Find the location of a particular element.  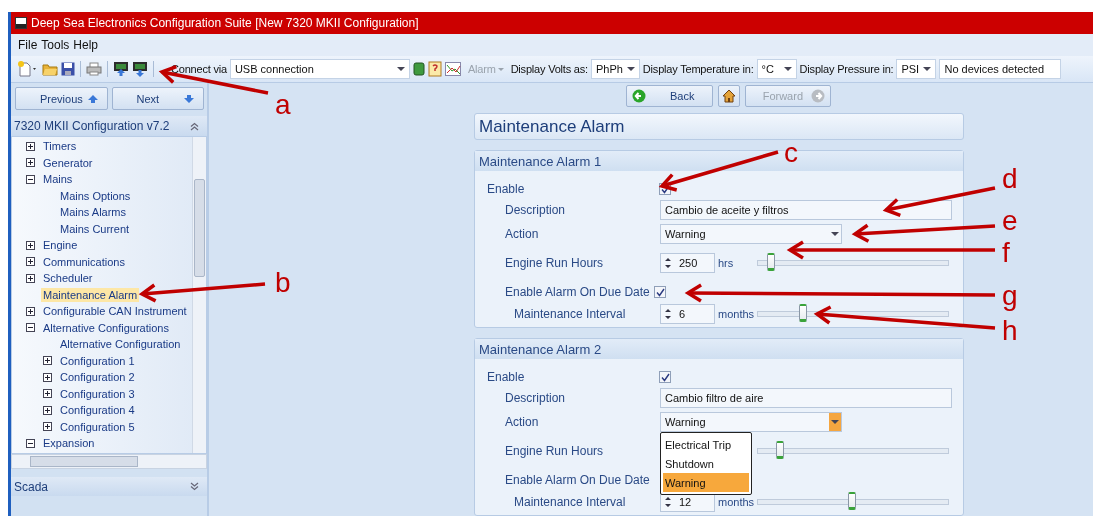

home-button is located at coordinates (729, 96).